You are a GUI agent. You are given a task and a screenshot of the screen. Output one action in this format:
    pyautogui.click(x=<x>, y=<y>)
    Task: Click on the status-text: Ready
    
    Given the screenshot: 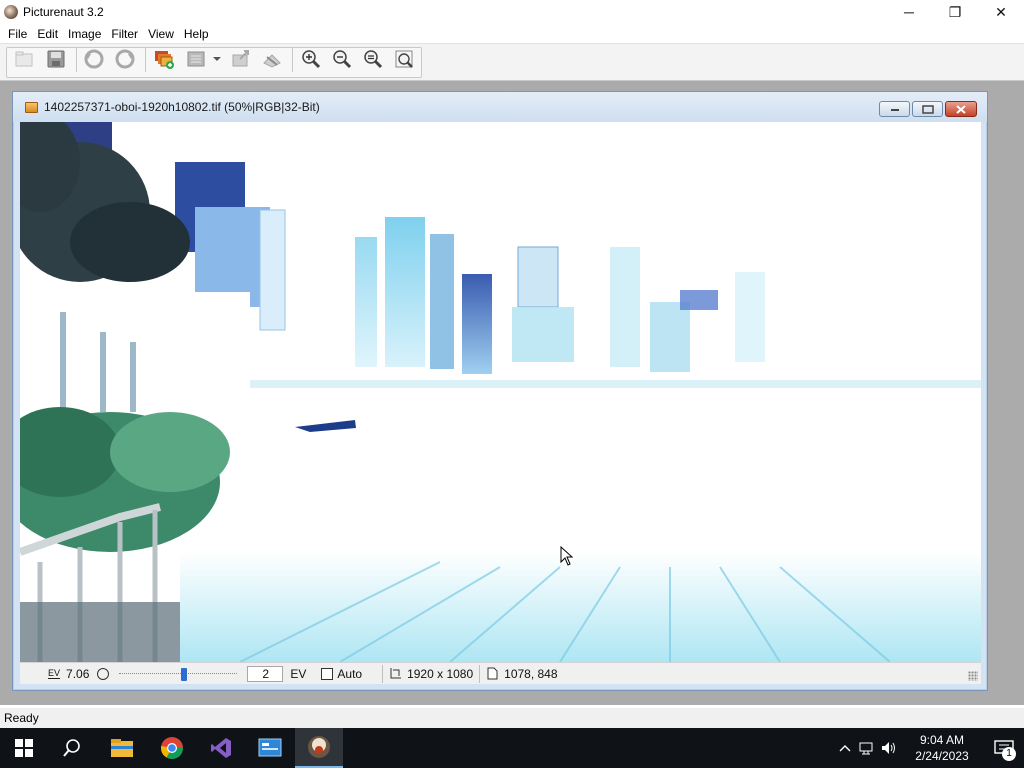 What is the action you would take?
    pyautogui.click(x=21, y=718)
    